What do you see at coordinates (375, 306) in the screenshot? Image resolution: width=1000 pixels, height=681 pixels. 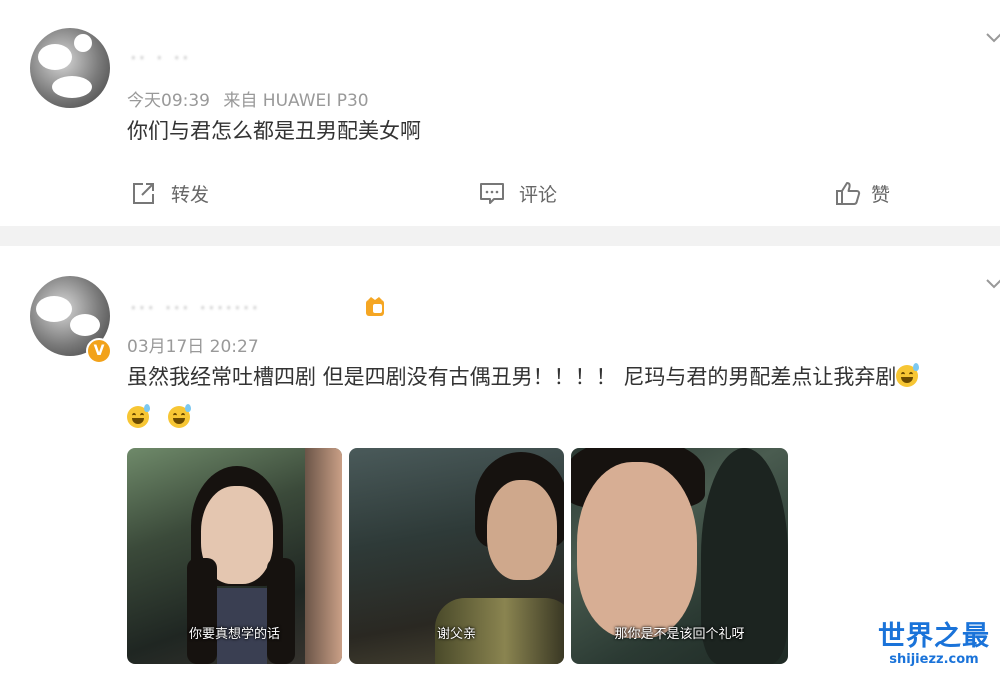 I see `member-badge-icon` at bounding box center [375, 306].